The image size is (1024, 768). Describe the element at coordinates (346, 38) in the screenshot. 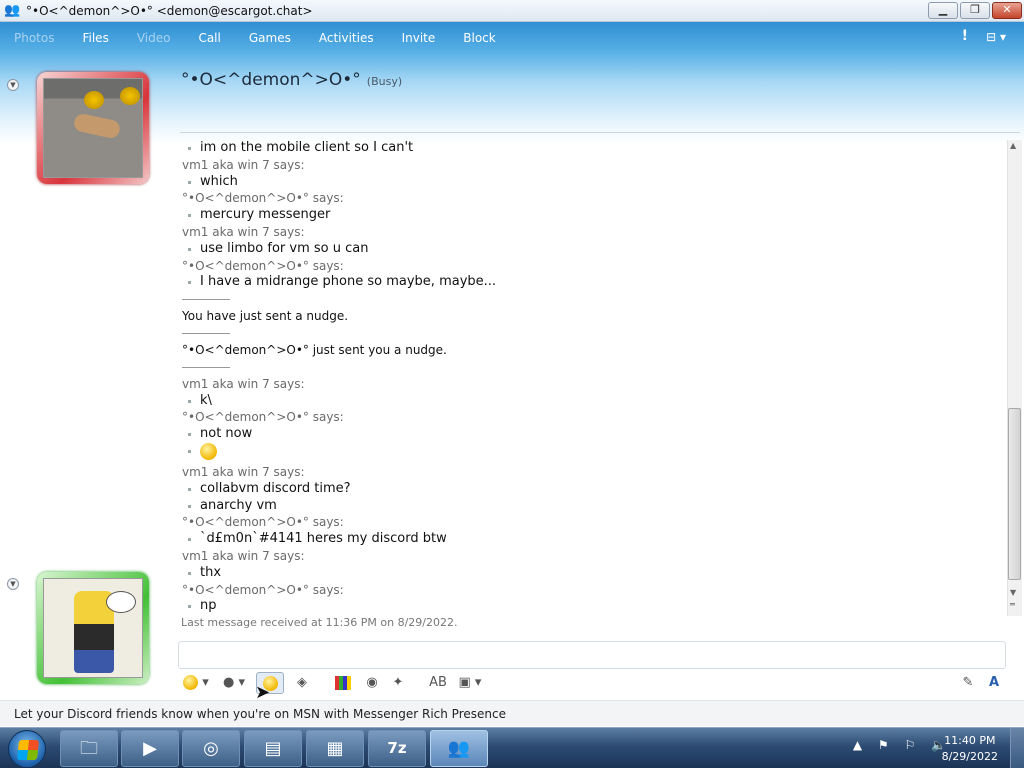

I see `menu-activities: Activities` at that location.